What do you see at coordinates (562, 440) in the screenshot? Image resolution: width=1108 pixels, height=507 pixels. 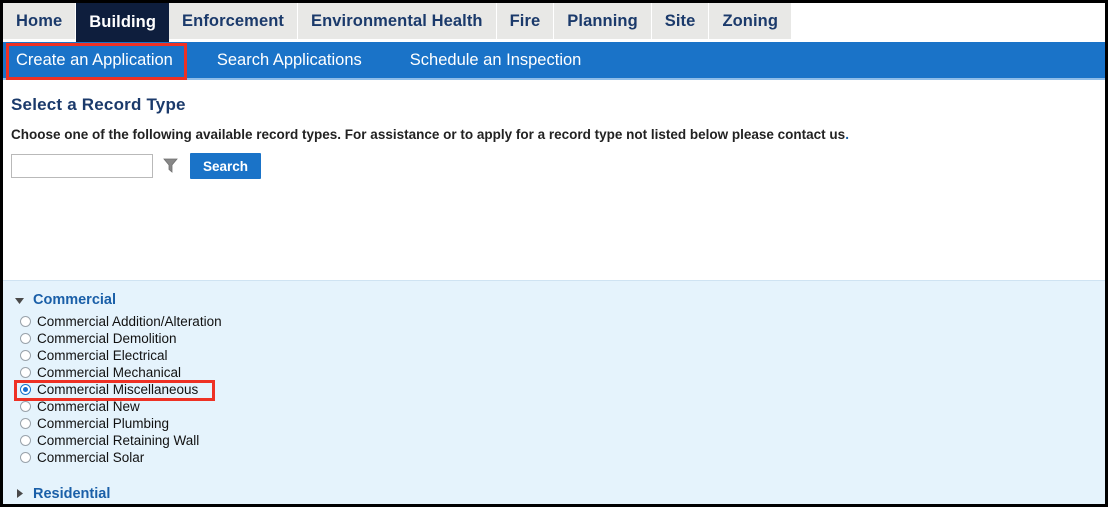 I see `record-type-option: Commercial Retaining Wall` at bounding box center [562, 440].